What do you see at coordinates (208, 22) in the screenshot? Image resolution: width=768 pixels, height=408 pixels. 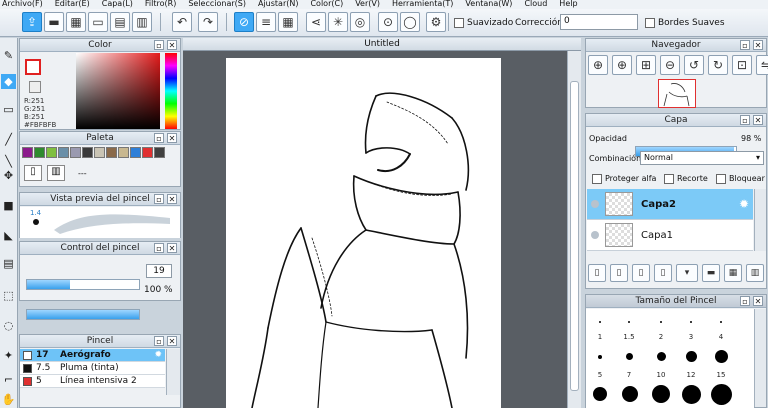 I see `redo-button: ↷` at bounding box center [208, 22].